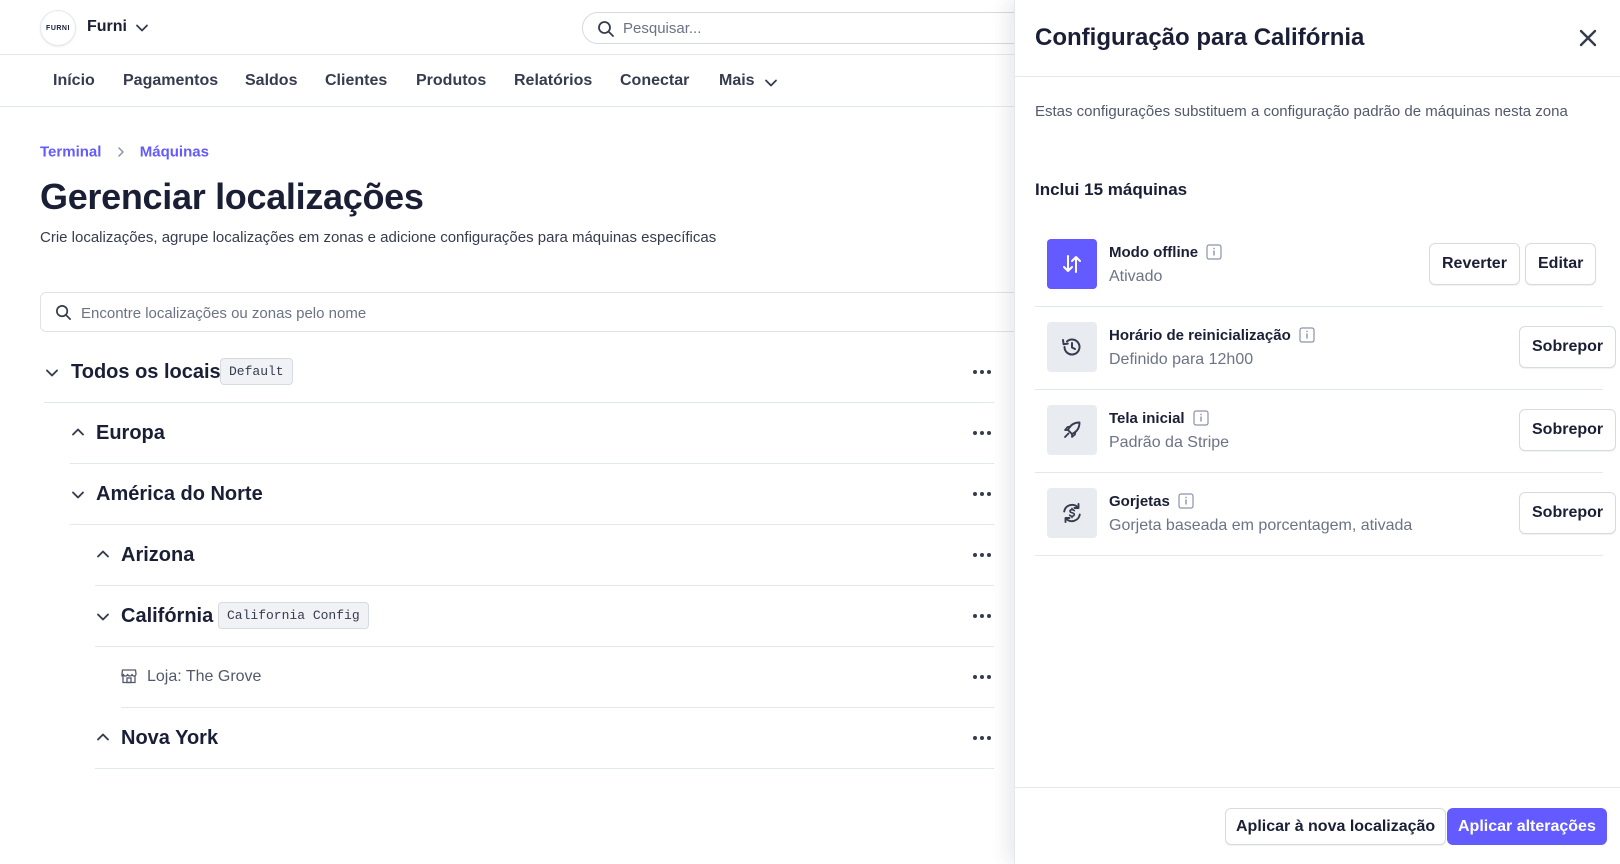 This screenshot has height=864, width=1620. Describe the element at coordinates (70, 152) in the screenshot. I see `breadcrumb-terminal: Terminal` at that location.